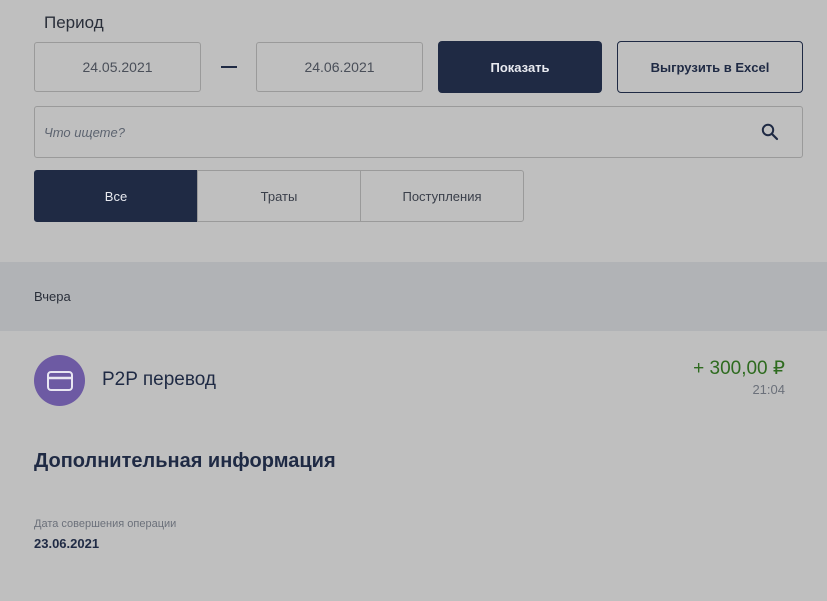 The height and width of the screenshot is (601, 827). Describe the element at coordinates (392, 132) in the screenshot. I see `search-input` at that location.